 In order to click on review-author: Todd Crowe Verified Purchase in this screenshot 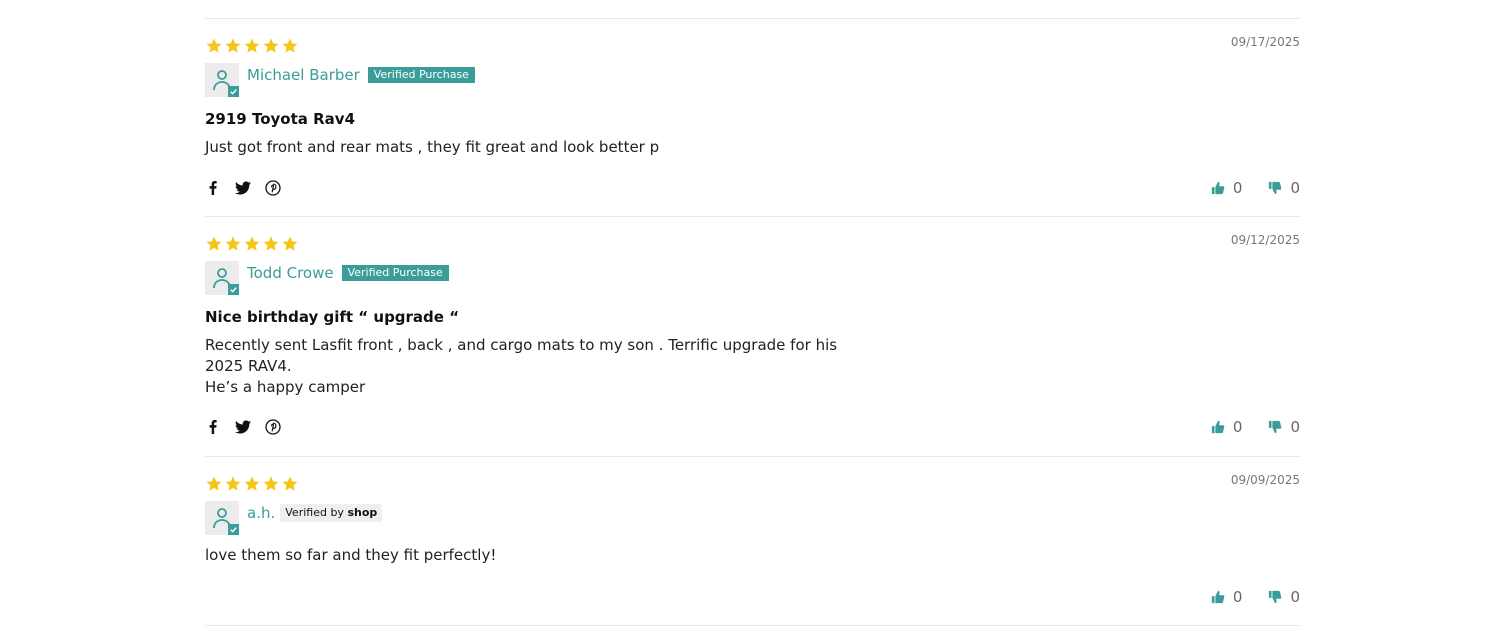, I will do `click(327, 278)`.